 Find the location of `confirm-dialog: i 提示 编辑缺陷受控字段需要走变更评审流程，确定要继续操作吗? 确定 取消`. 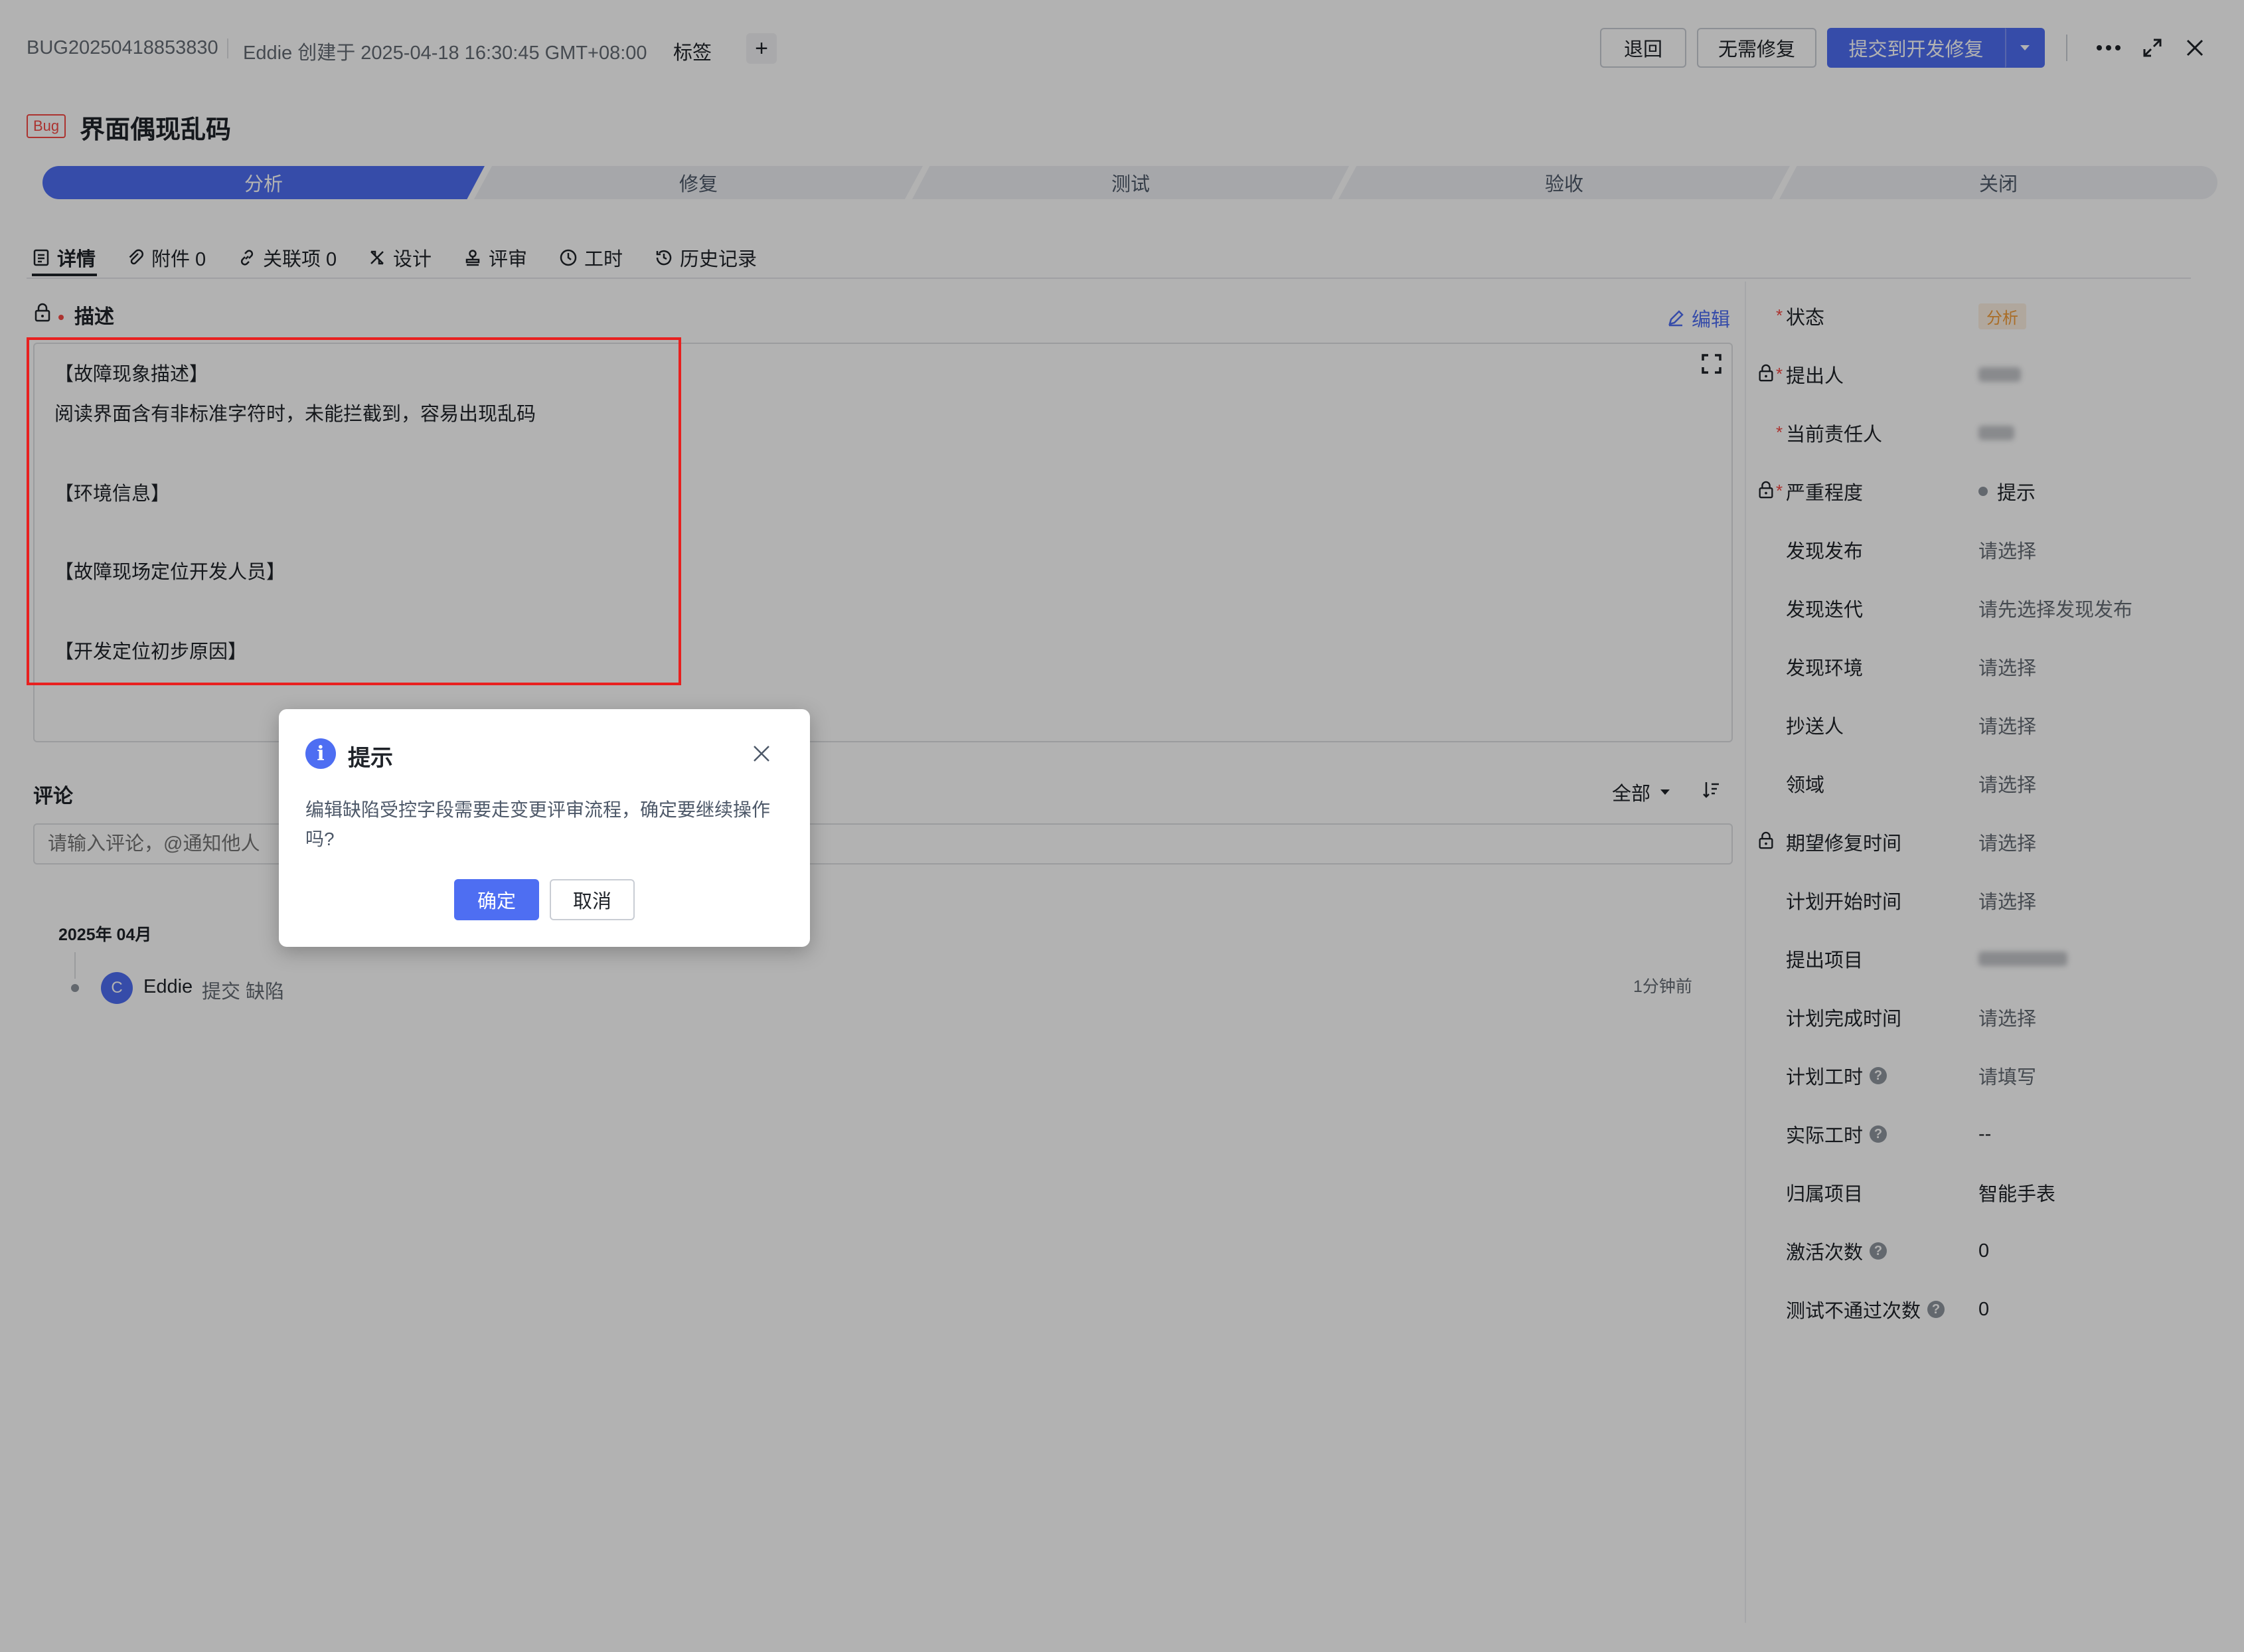

confirm-dialog: i 提示 编辑缺陷受控字段需要走变更评审流程，确定要继续操作吗? 确定 取消 is located at coordinates (545, 828).